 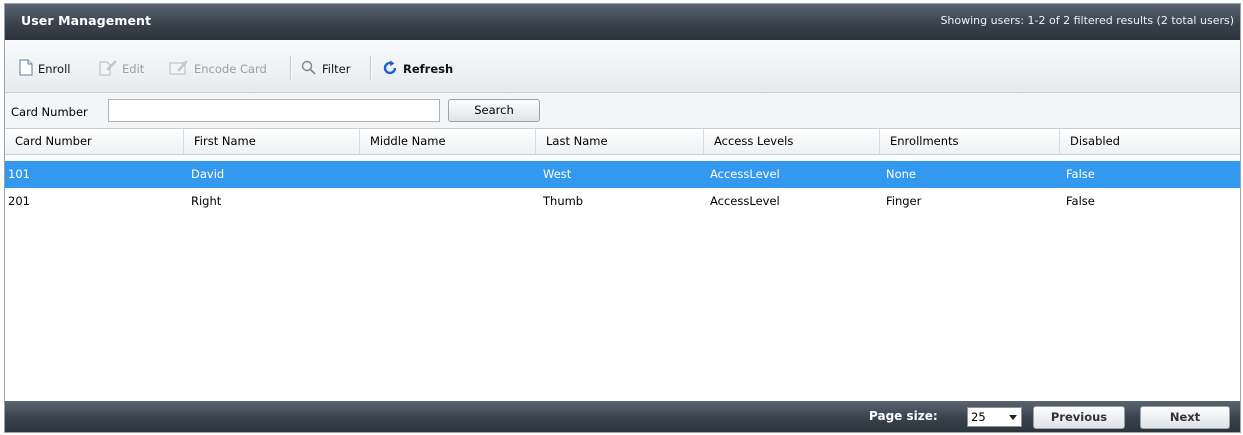 What do you see at coordinates (622, 111) in the screenshot?
I see `search-bar: Card Number Search` at bounding box center [622, 111].